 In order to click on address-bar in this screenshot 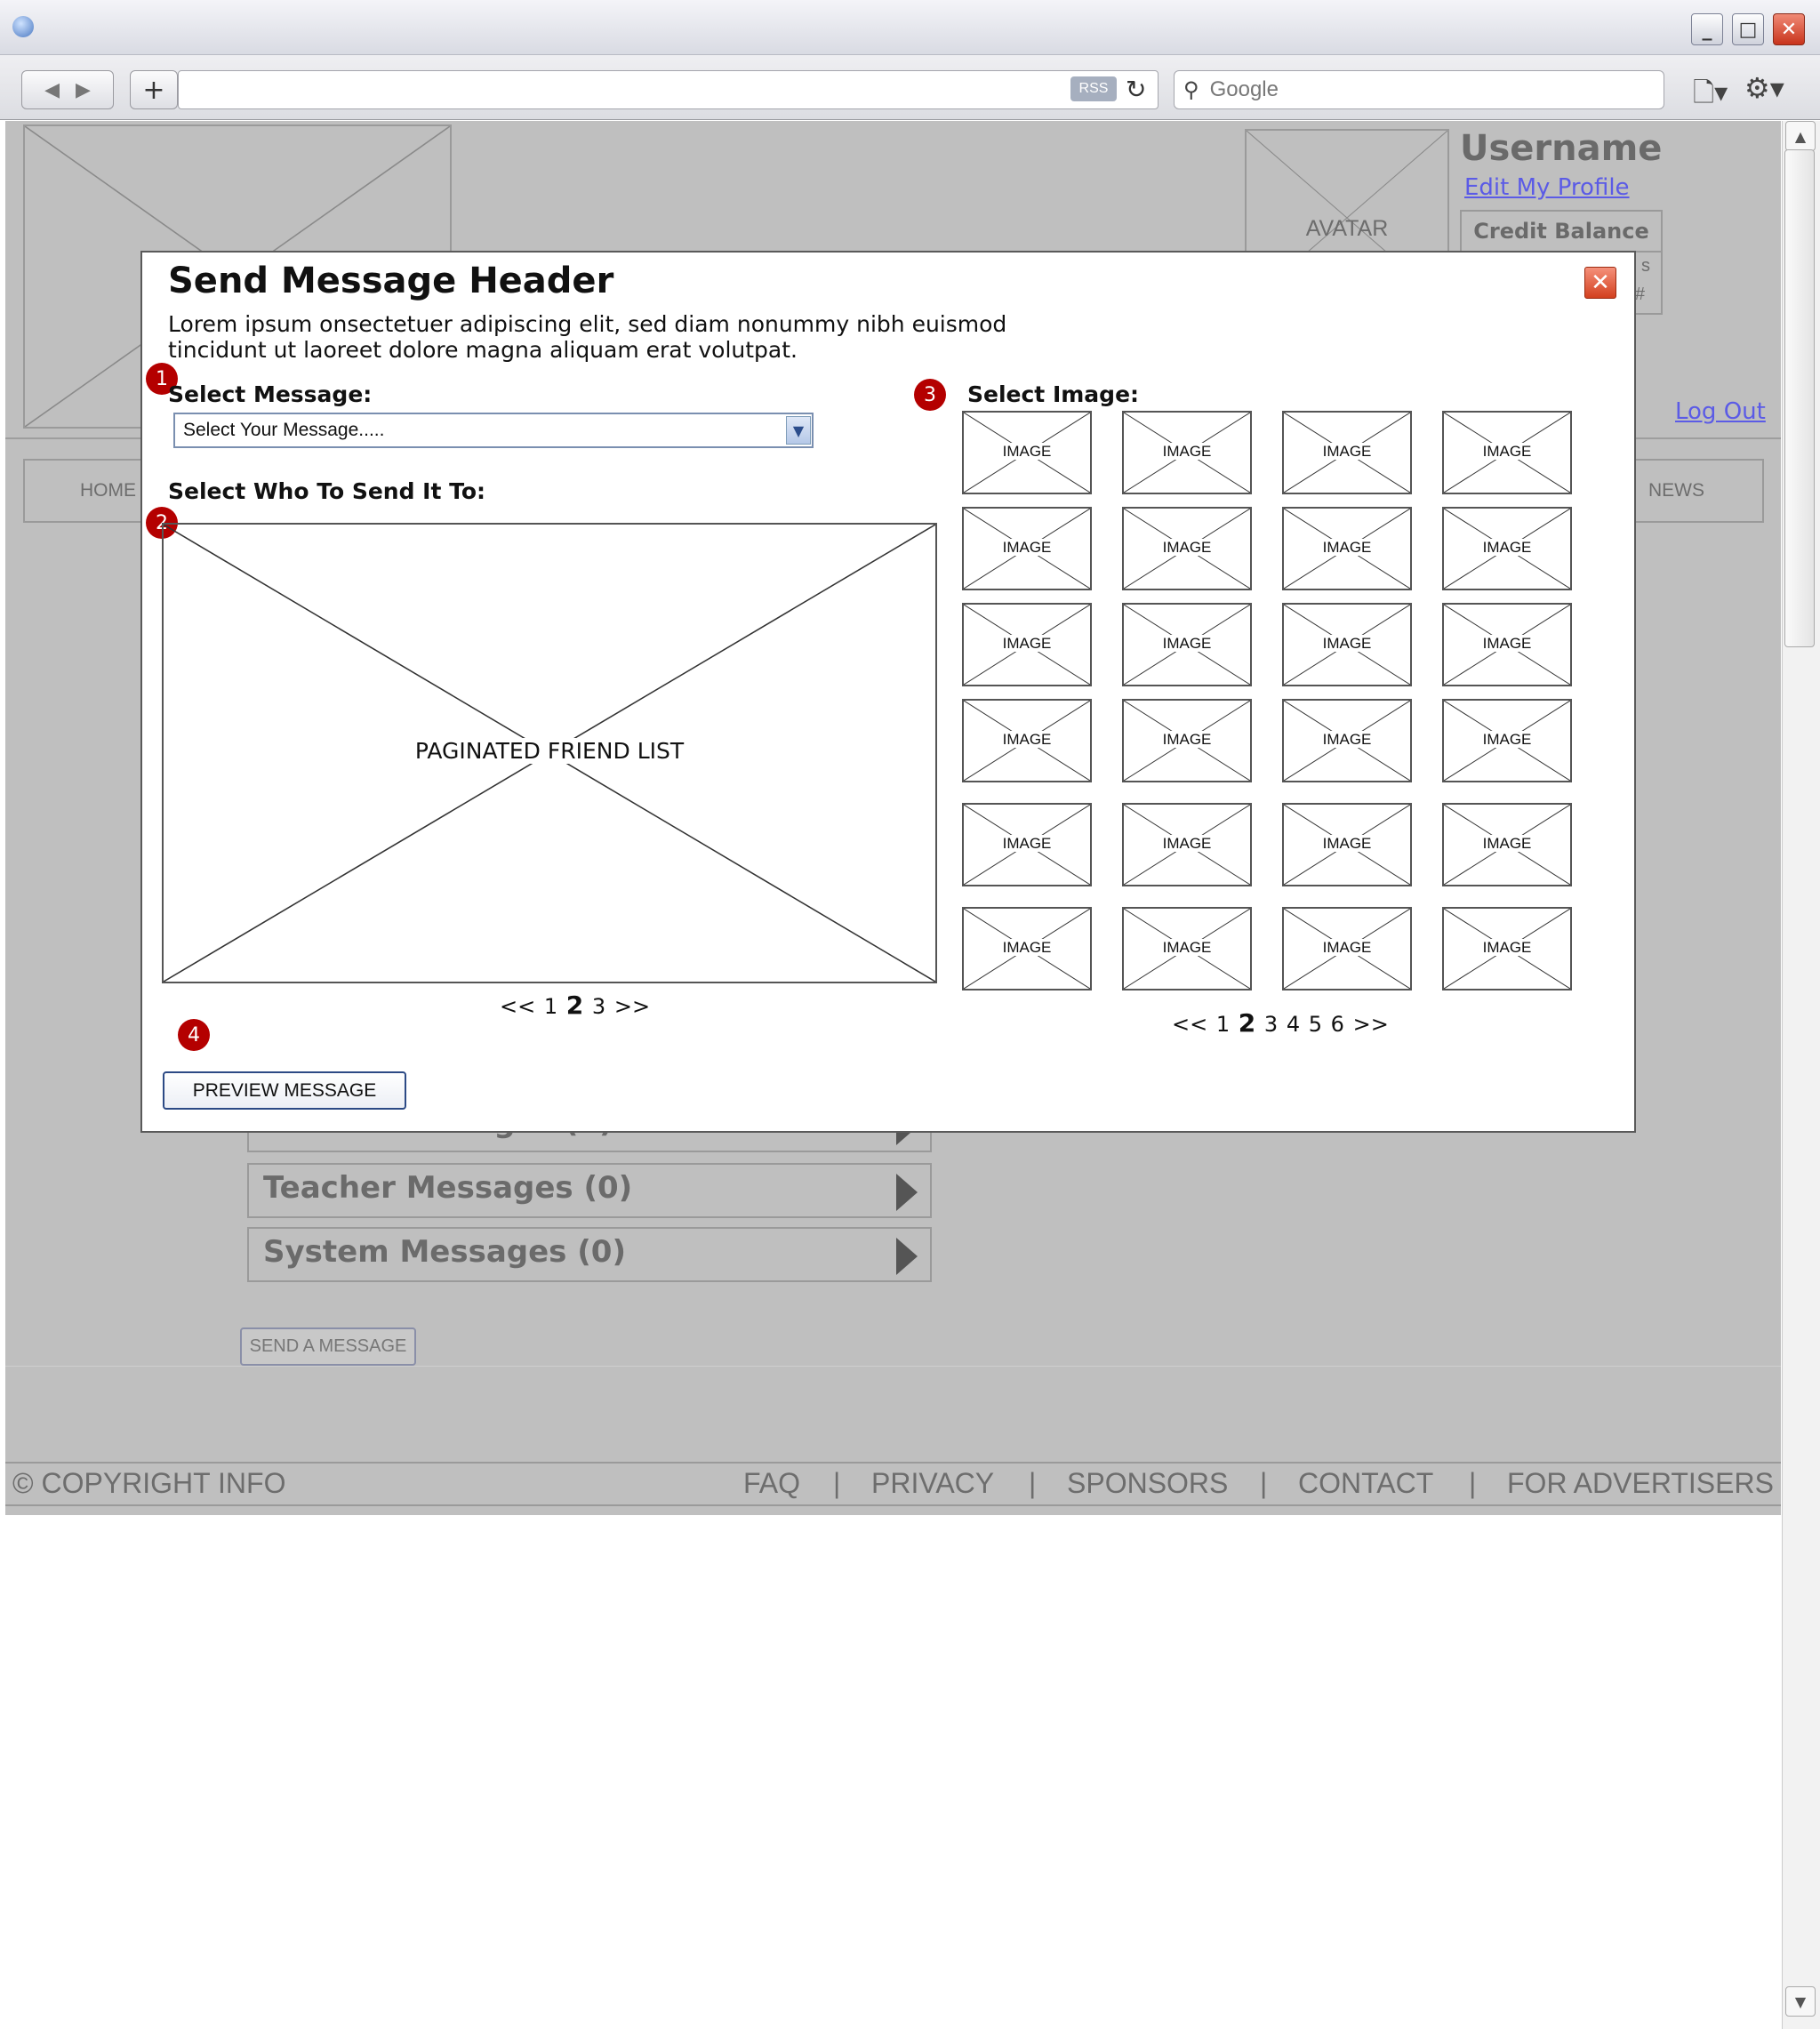, I will do `click(668, 89)`.